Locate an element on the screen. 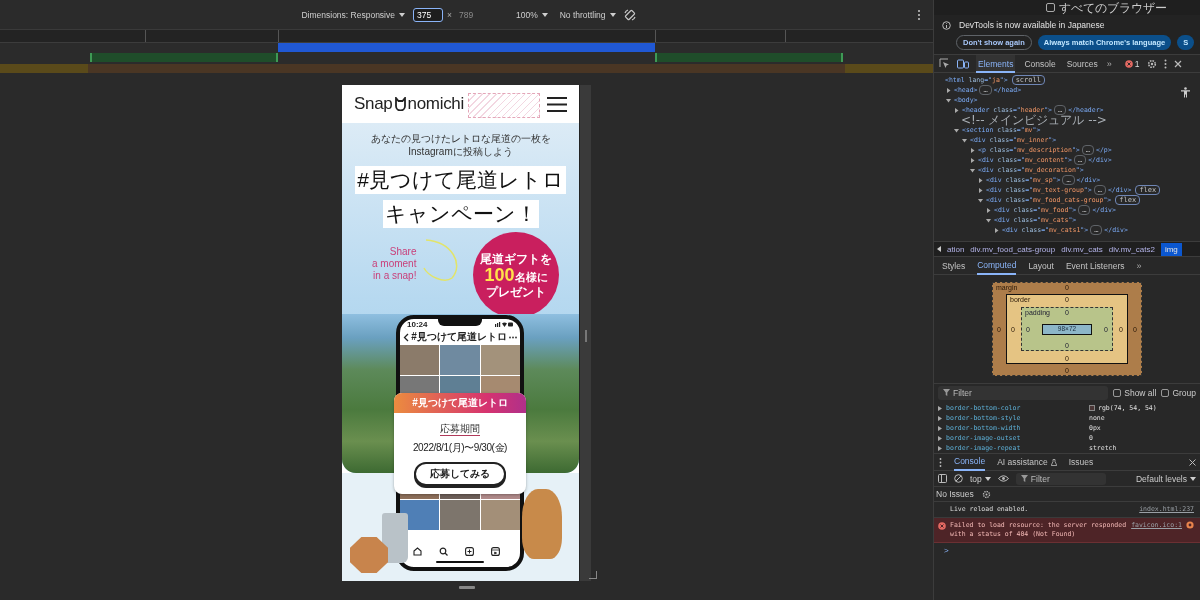 The height and width of the screenshot is (600, 1200). card-title: #見つけて尾道レトロ is located at coordinates (460, 403).